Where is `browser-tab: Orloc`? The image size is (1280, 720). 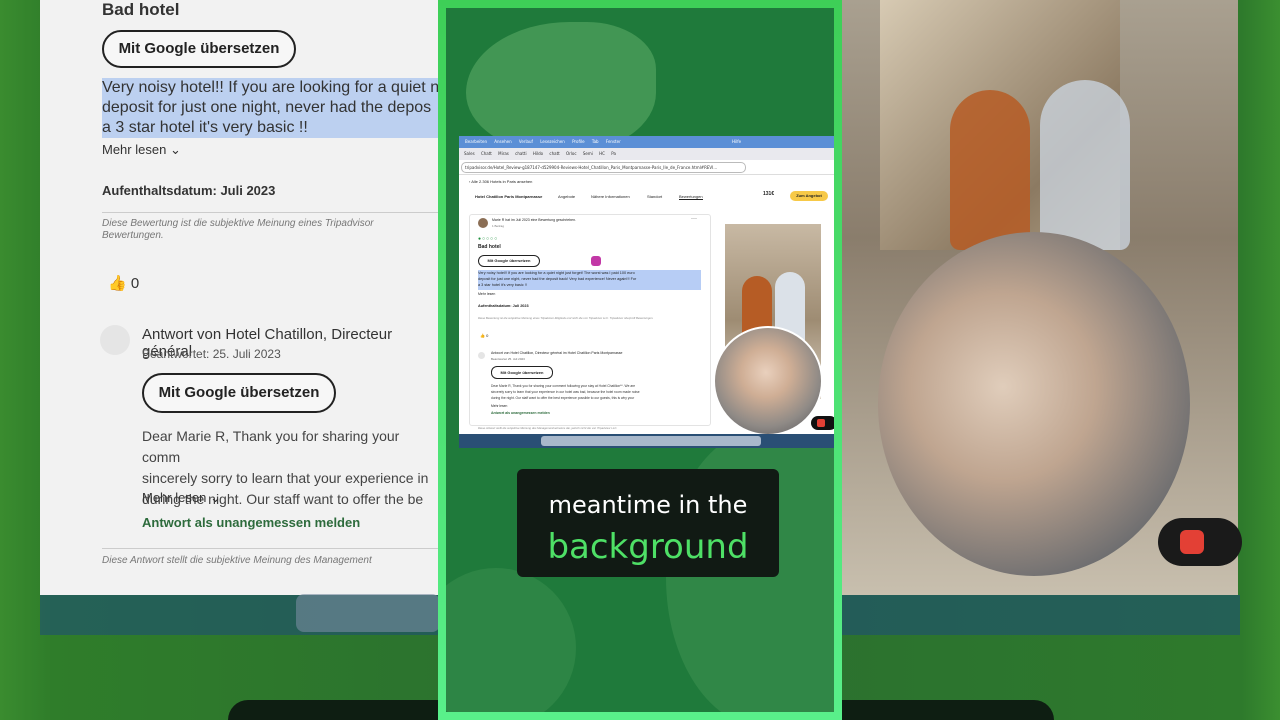 browser-tab: Orloc is located at coordinates (571, 154).